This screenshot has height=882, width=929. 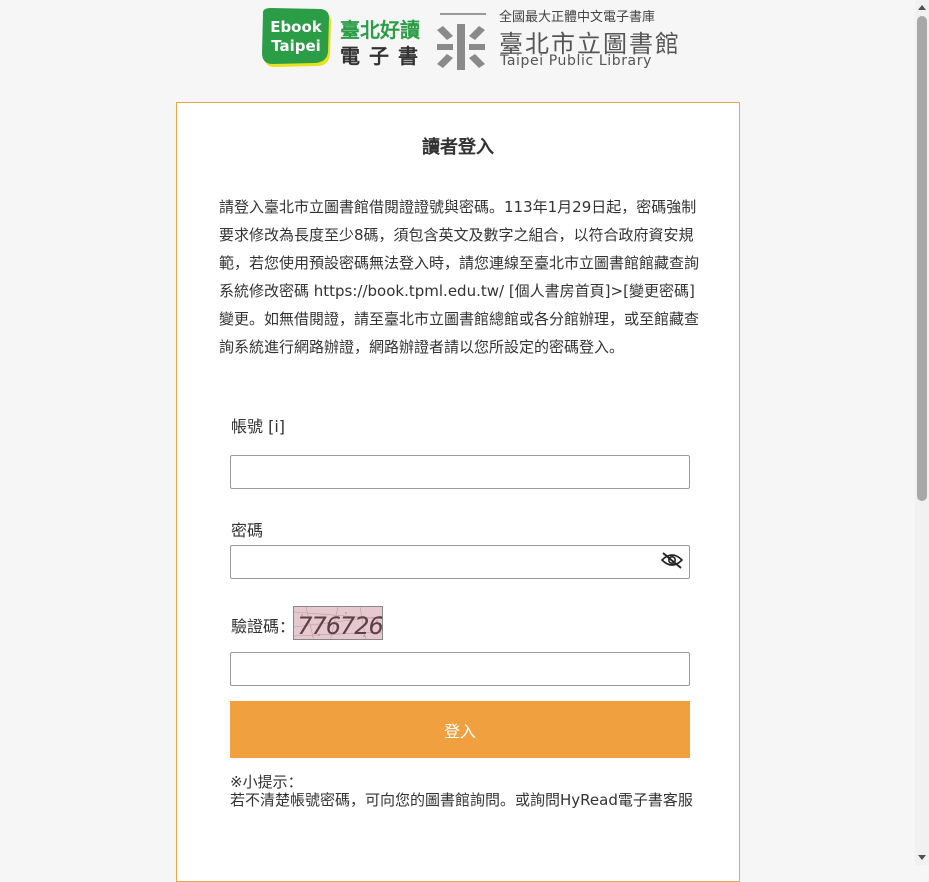 I want to click on ebook-logo-line2: Taipei, so click(x=296, y=46).